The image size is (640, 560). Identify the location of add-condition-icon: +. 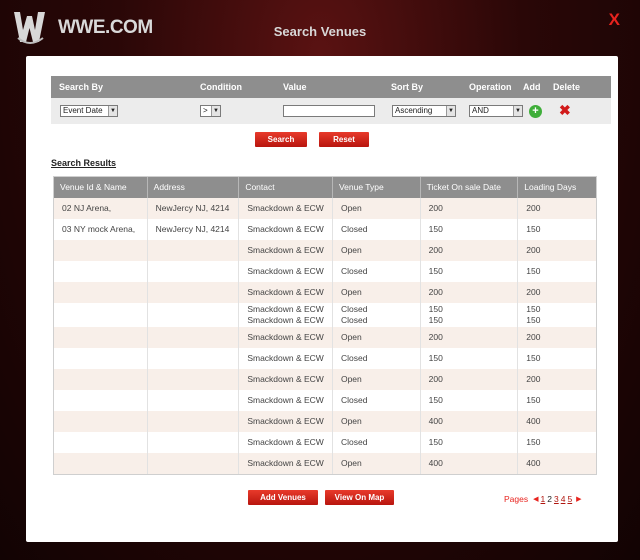
(535, 111).